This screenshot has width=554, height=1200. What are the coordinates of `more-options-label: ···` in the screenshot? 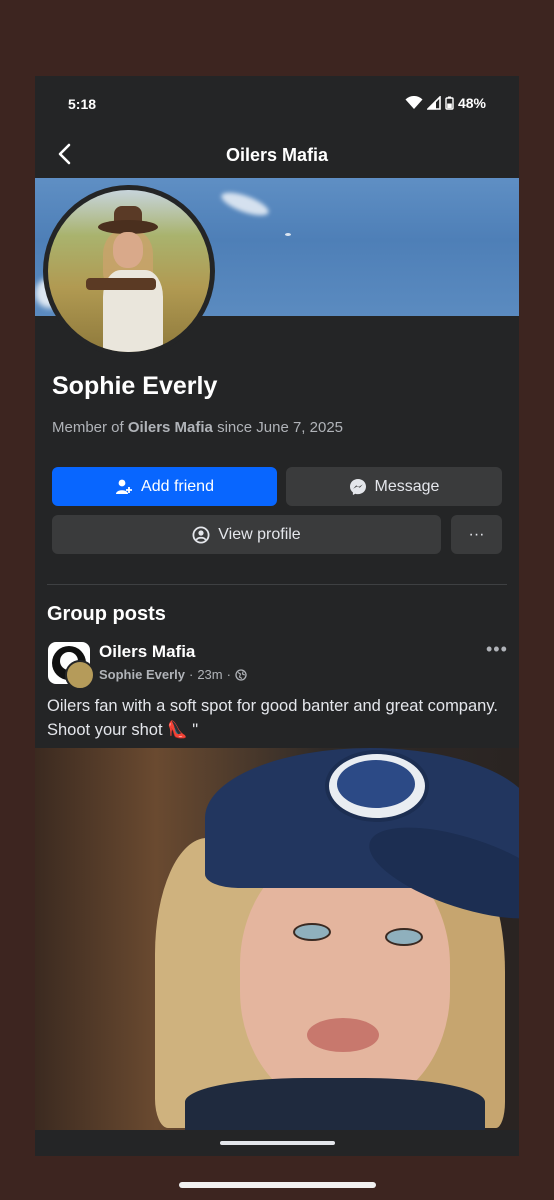 It's located at (476, 534).